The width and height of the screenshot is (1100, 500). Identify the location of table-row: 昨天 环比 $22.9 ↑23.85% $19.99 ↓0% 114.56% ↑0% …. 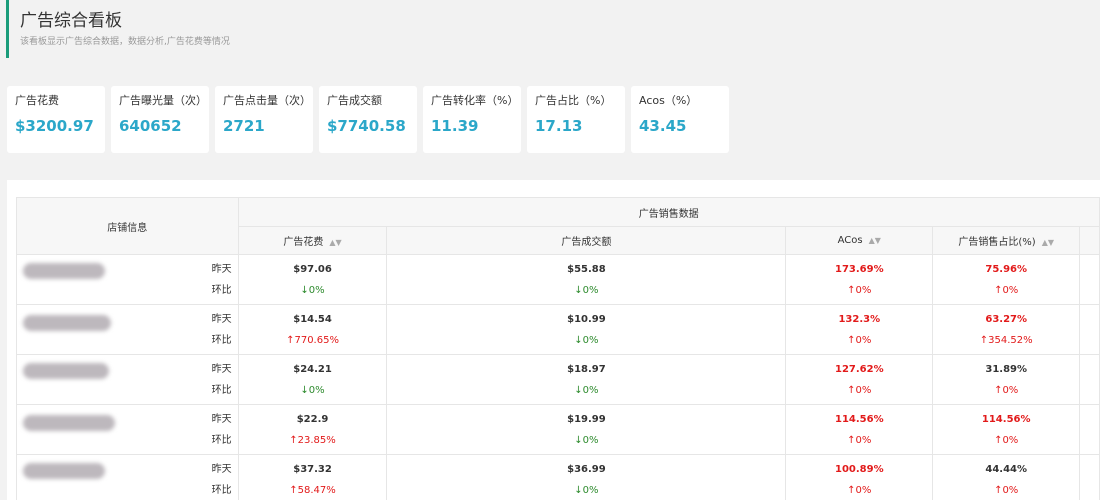
(558, 429).